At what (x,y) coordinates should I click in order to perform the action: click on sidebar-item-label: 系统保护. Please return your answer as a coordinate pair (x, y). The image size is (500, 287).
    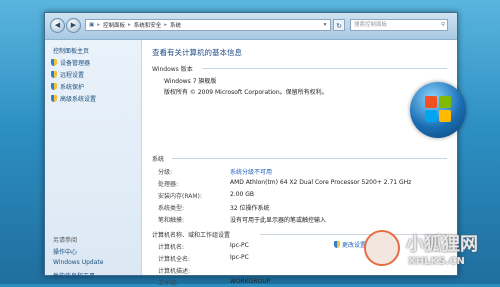
    Looking at the image, I should click on (72, 87).